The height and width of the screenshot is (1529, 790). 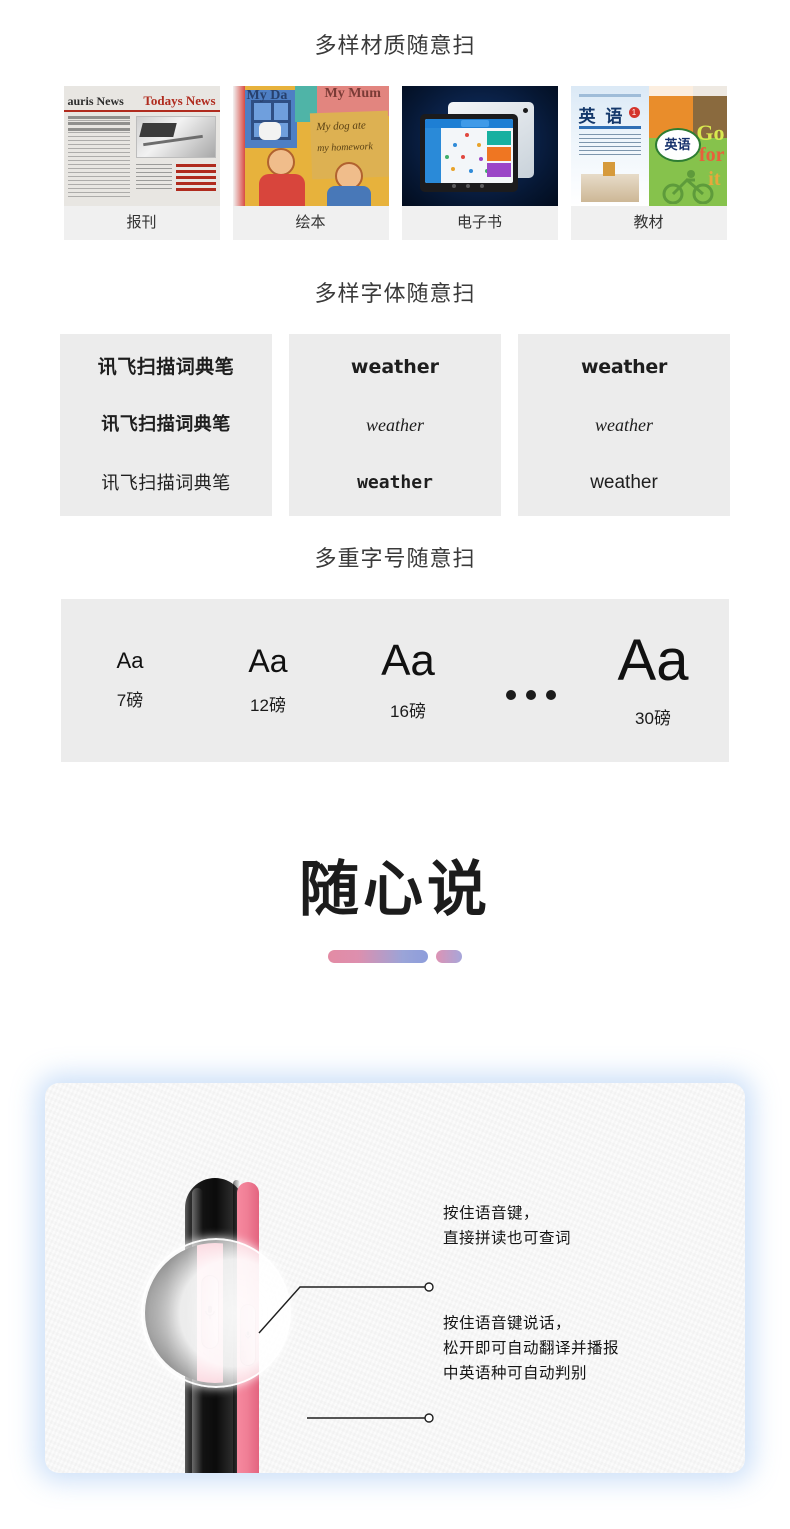 What do you see at coordinates (395, 293) in the screenshot?
I see `fonts-heading: 多样字体随意扫` at bounding box center [395, 293].